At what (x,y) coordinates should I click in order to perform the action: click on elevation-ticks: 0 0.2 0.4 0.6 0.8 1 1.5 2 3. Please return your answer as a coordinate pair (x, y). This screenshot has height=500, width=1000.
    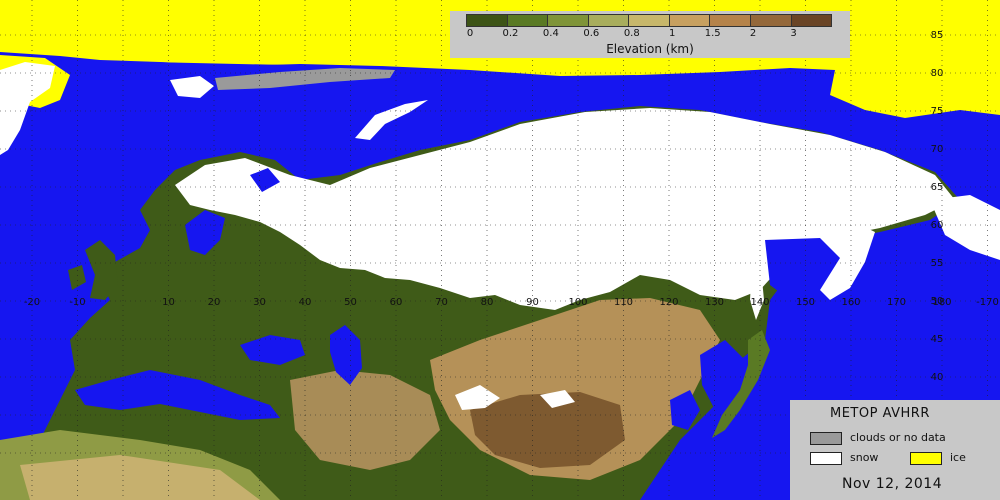
    Looking at the image, I should click on (650, 34).